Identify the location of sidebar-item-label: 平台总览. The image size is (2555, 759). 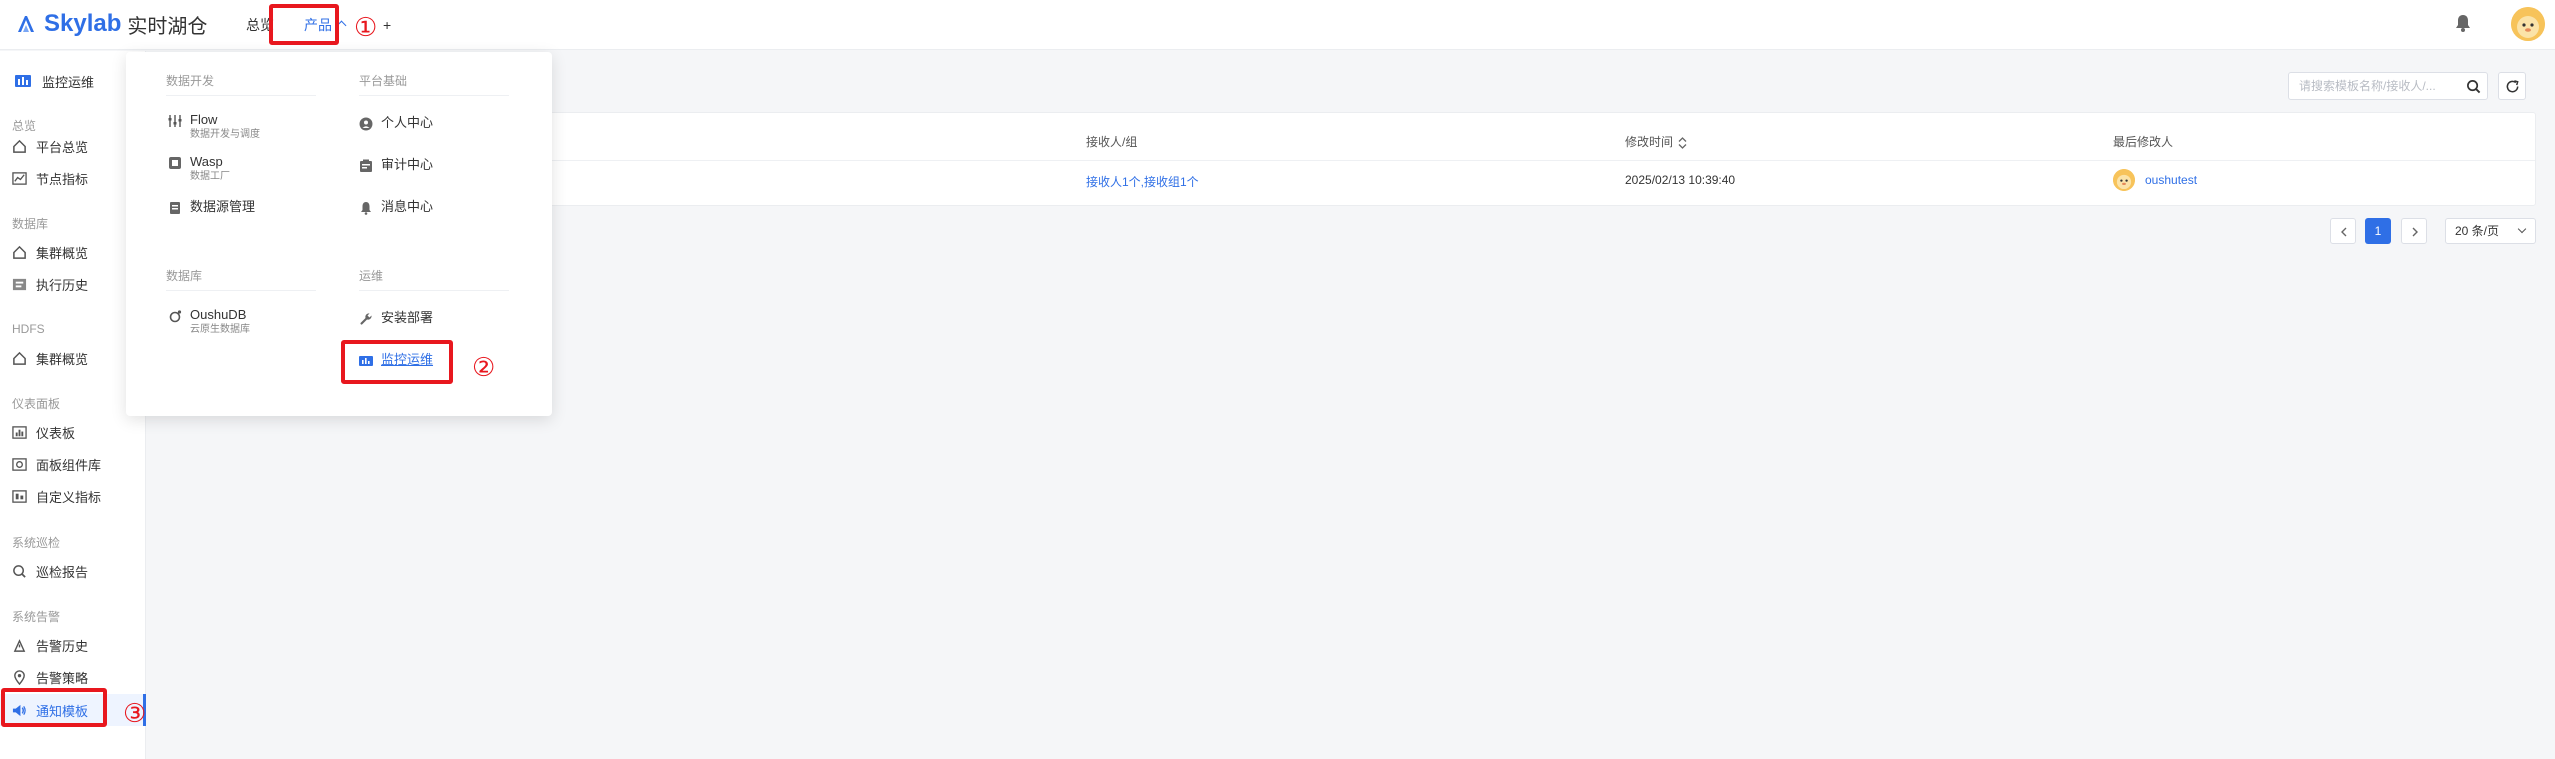
(62, 147).